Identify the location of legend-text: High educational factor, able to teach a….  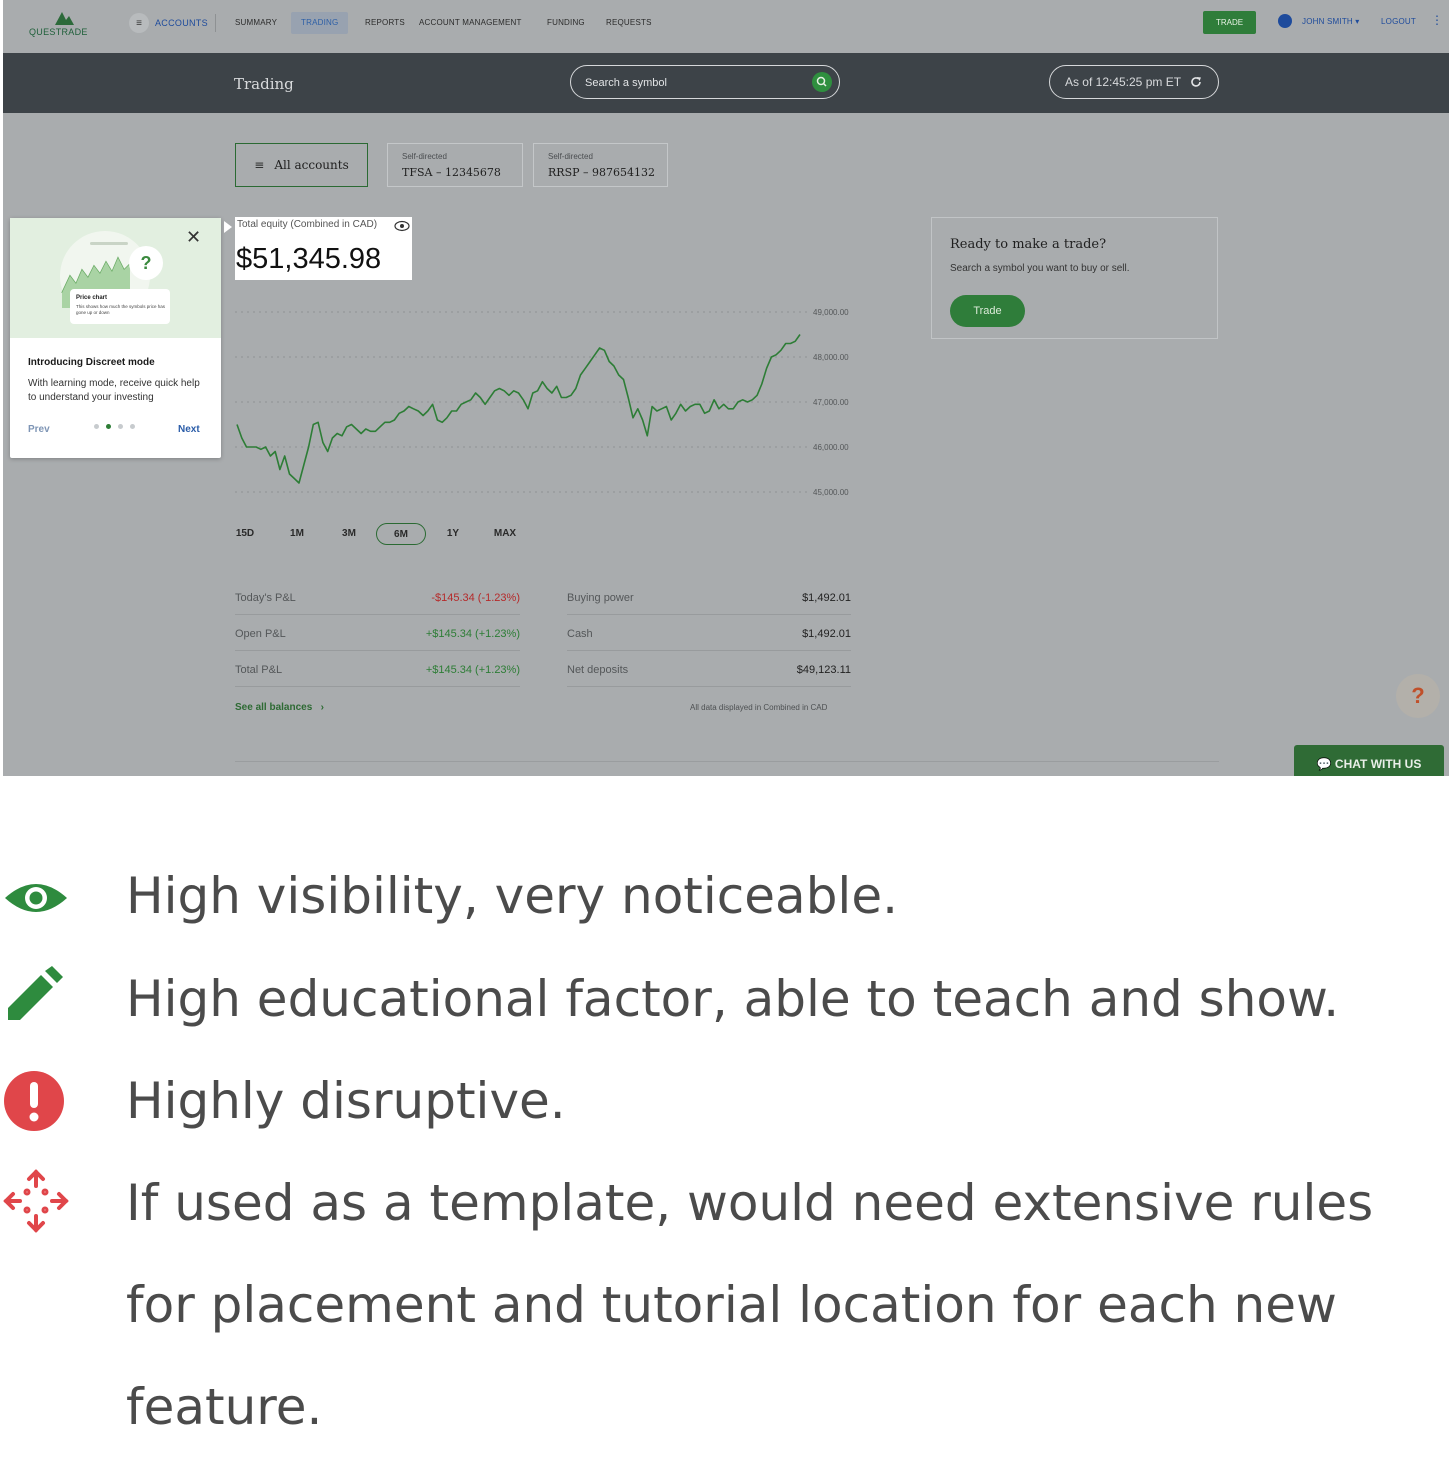
(733, 999).